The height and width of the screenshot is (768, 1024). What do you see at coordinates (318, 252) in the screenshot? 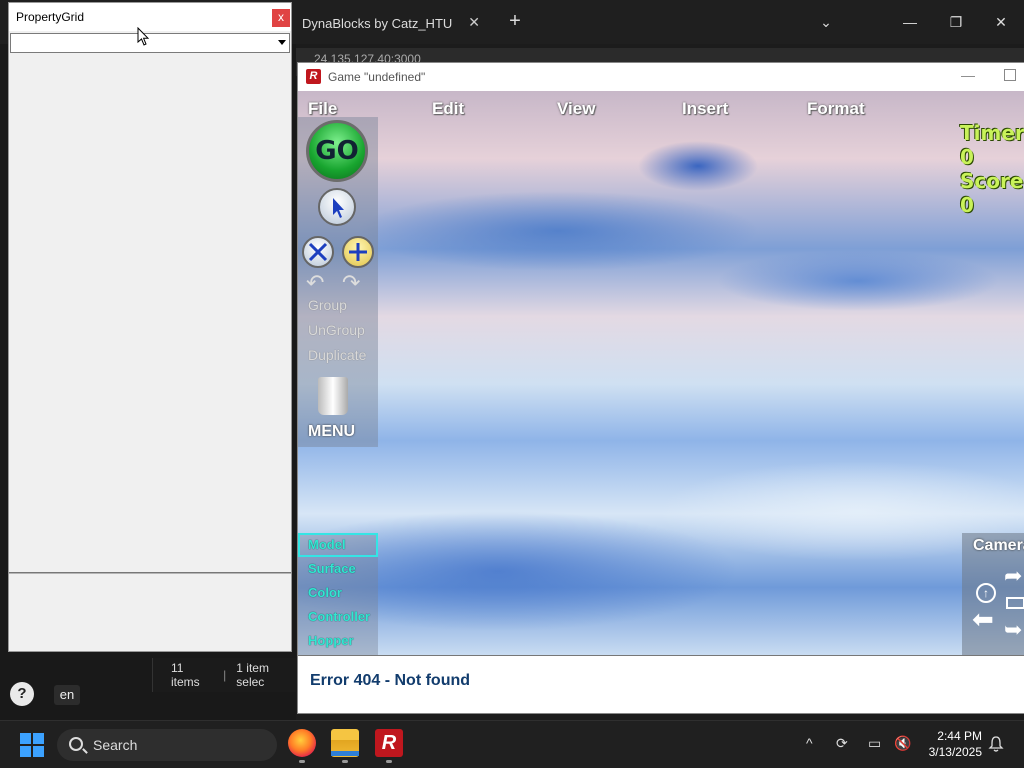
I see `drag-move-tool-icon` at bounding box center [318, 252].